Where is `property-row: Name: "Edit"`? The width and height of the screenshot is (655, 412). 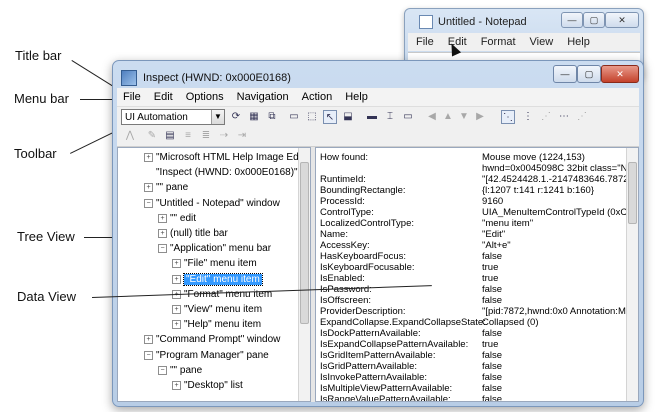
property-row: Name: "Edit" is located at coordinates (473, 234).